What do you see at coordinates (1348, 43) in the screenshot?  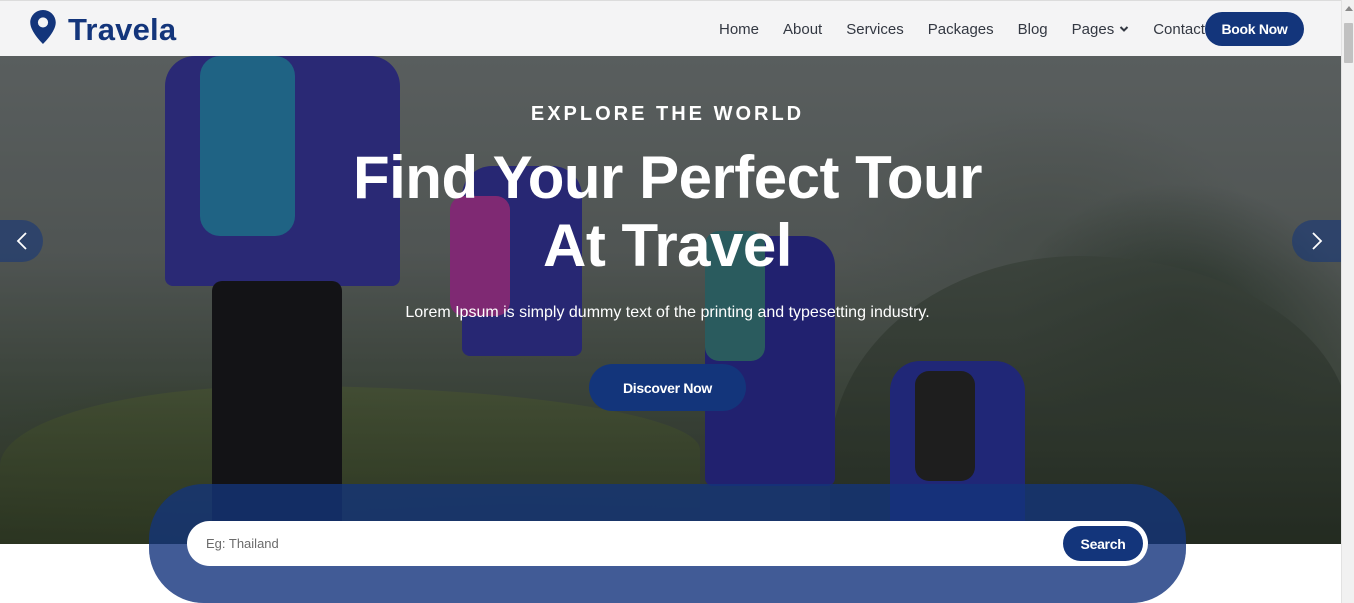 I see `scrollbar-thumb` at bounding box center [1348, 43].